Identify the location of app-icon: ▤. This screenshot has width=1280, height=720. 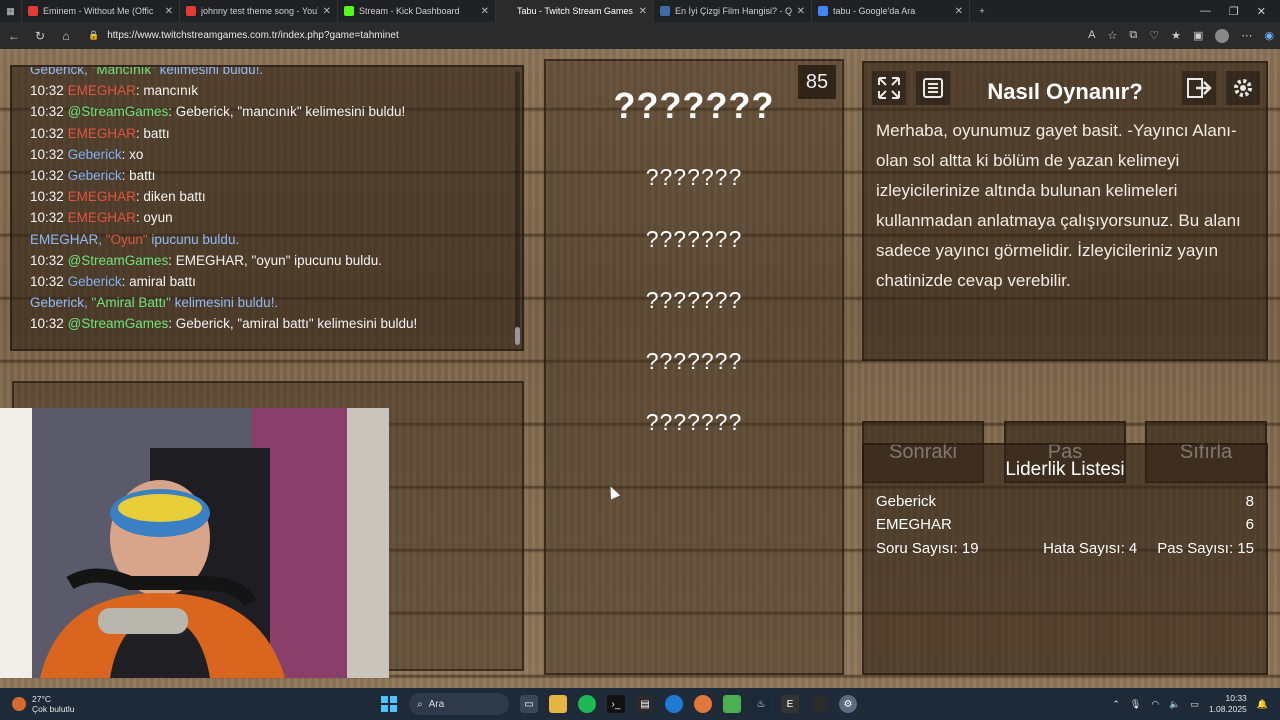
(645, 704).